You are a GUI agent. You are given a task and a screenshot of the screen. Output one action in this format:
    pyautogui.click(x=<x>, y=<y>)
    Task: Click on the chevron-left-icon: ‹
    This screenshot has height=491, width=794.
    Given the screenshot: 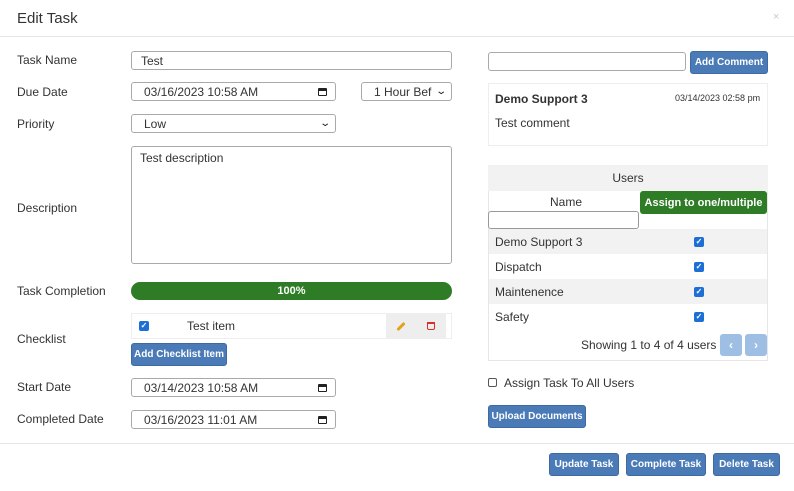 What is the action you would take?
    pyautogui.click(x=731, y=345)
    